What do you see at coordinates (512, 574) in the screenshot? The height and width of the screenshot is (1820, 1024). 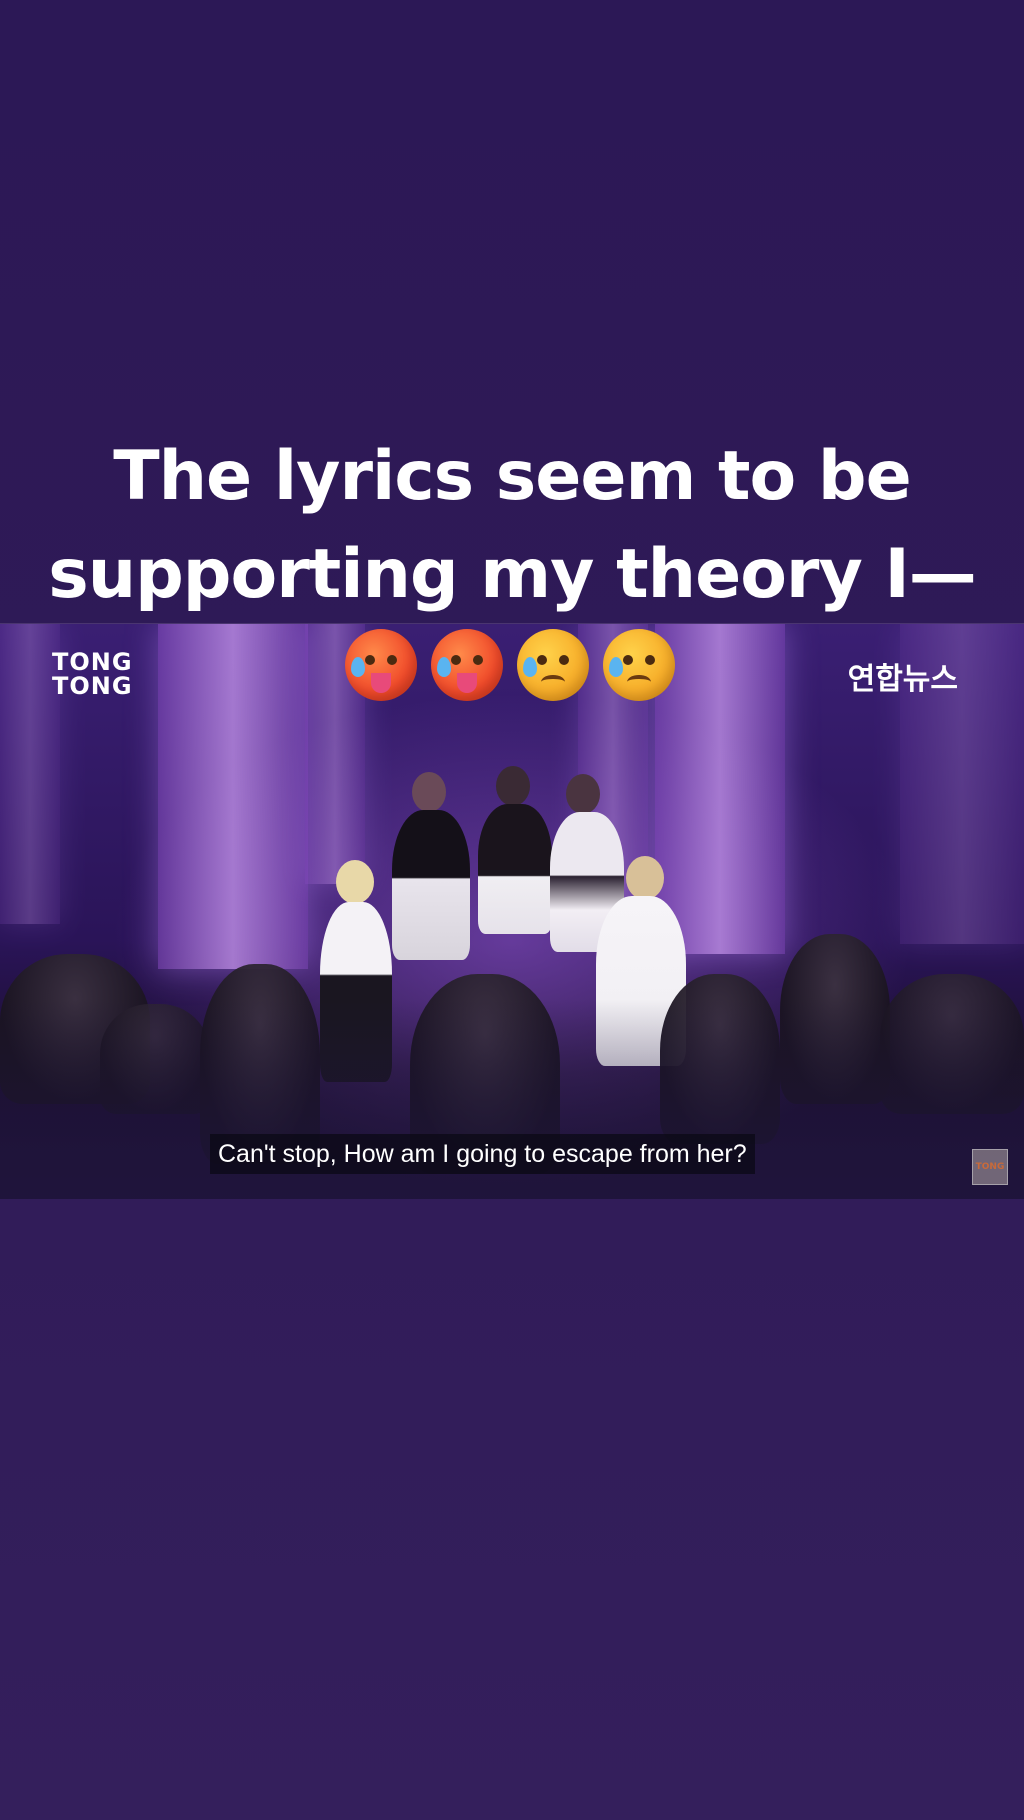 I see `caption-line-2: supporting my theory I—` at bounding box center [512, 574].